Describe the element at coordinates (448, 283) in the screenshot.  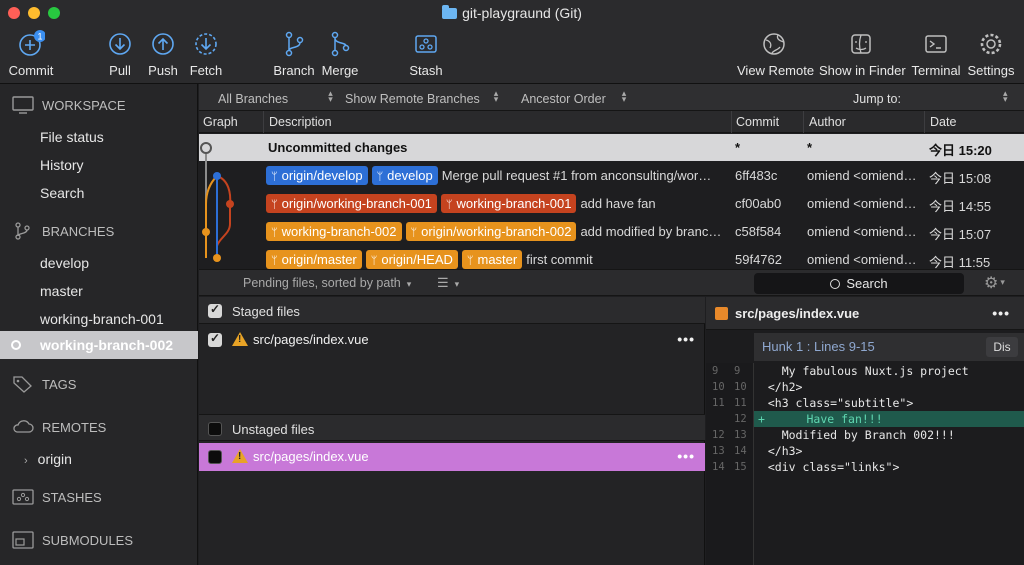
I see `view-mode-select: ☰ ▾` at that location.